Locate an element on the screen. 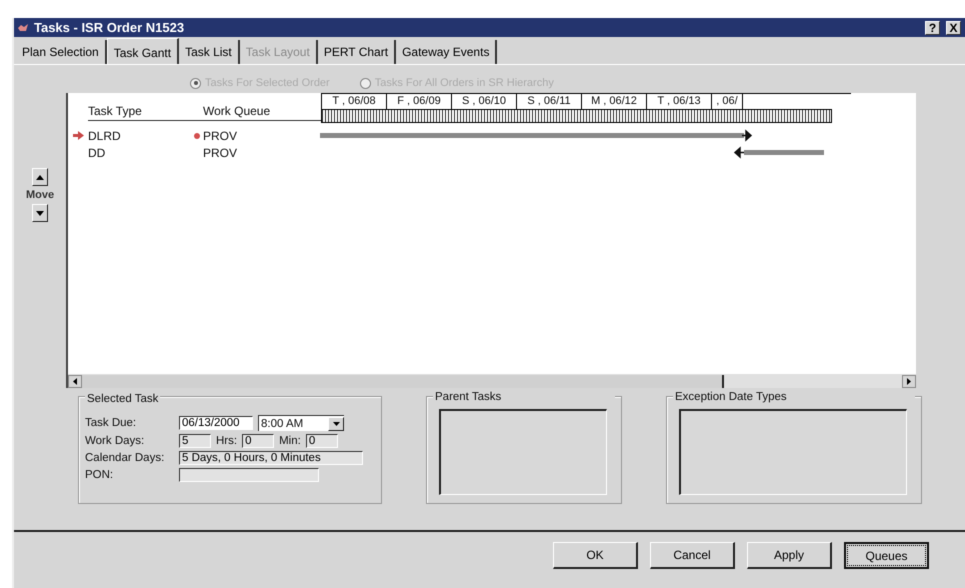  move-down-button is located at coordinates (40, 213).